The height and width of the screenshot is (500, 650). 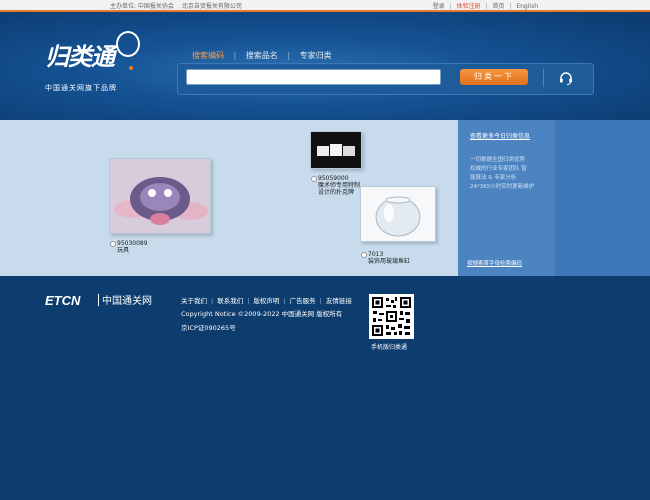 What do you see at coordinates (502, 187) in the screenshot?
I see `sidebar-line: 24*365小时实时更新维护` at bounding box center [502, 187].